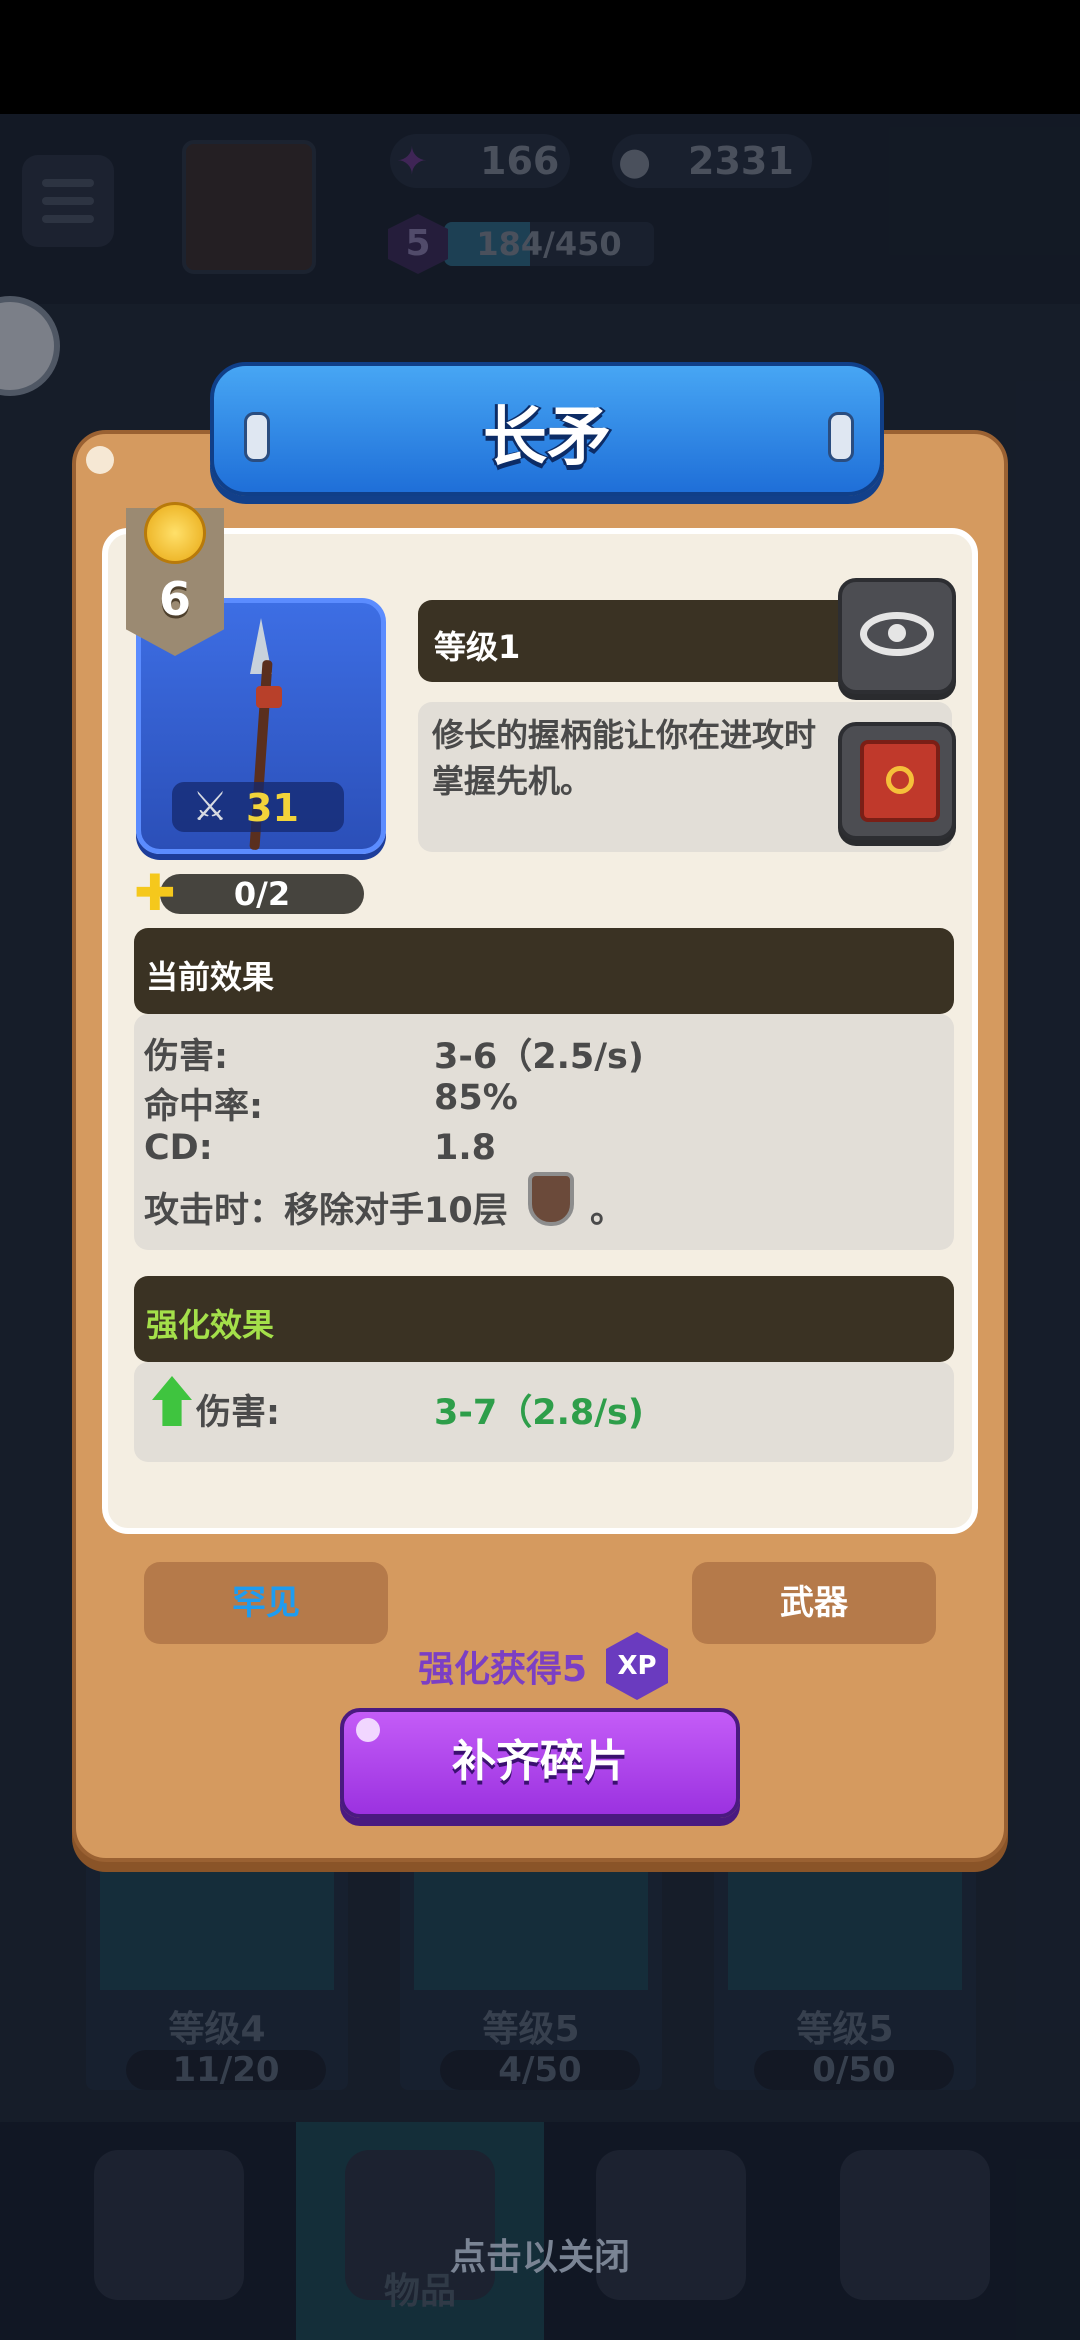 This screenshot has width=1080, height=2340. Describe the element at coordinates (551, 1199) in the screenshot. I see `shield-icon` at that location.